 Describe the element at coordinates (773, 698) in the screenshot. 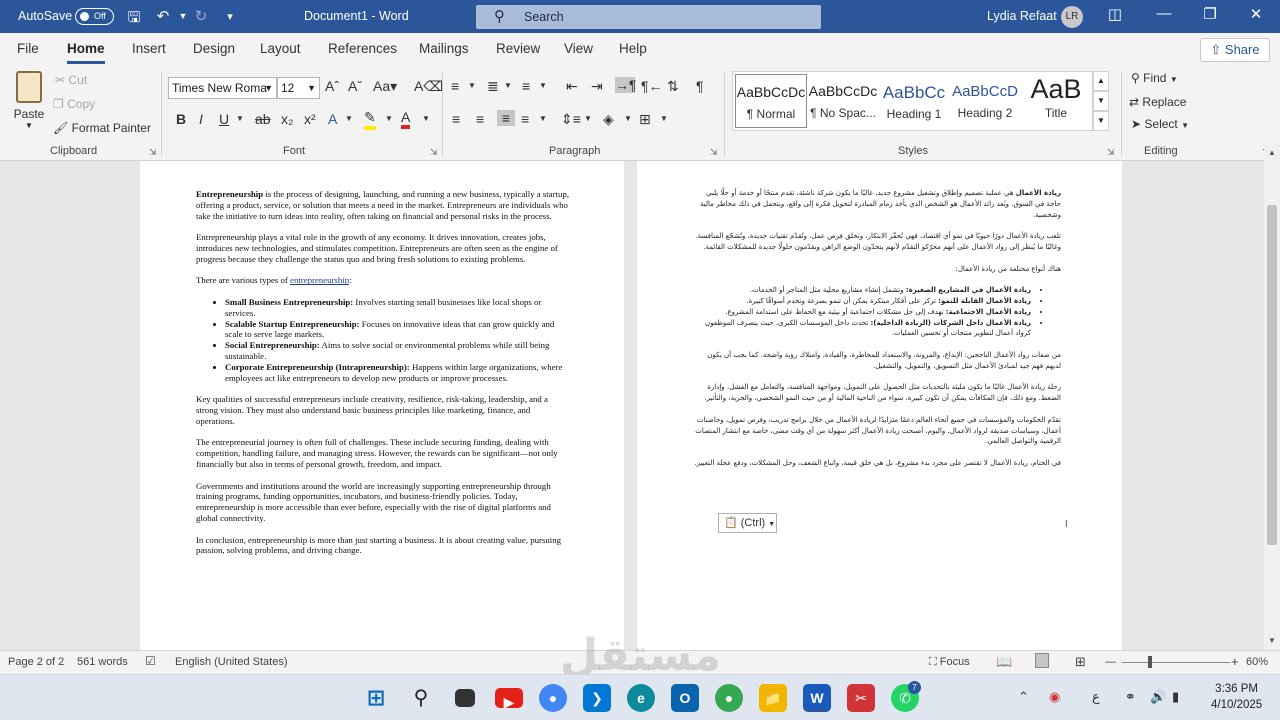

I see `file-explorer-icon: 📁` at that location.